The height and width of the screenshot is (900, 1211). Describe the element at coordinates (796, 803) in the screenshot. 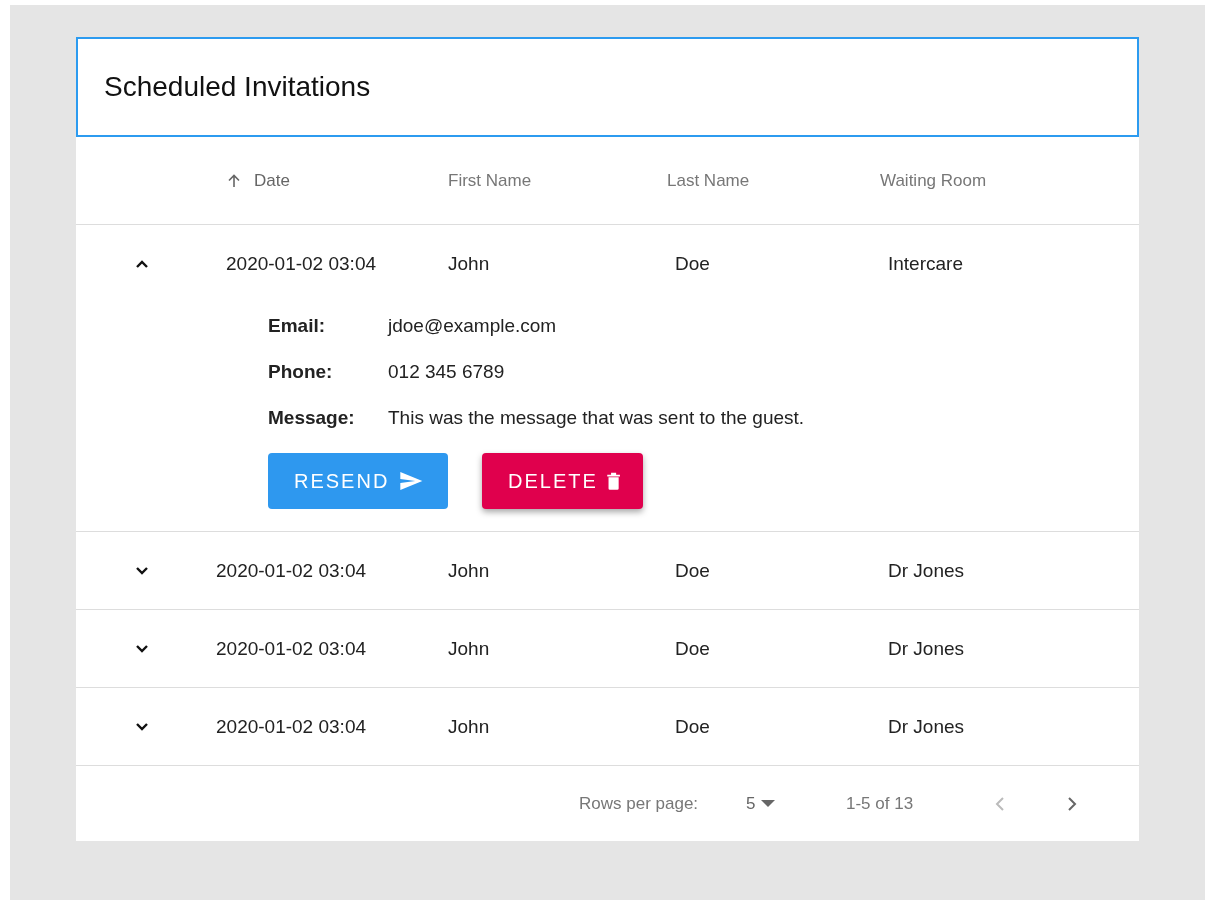

I see `rows-per-page-select: 5` at that location.